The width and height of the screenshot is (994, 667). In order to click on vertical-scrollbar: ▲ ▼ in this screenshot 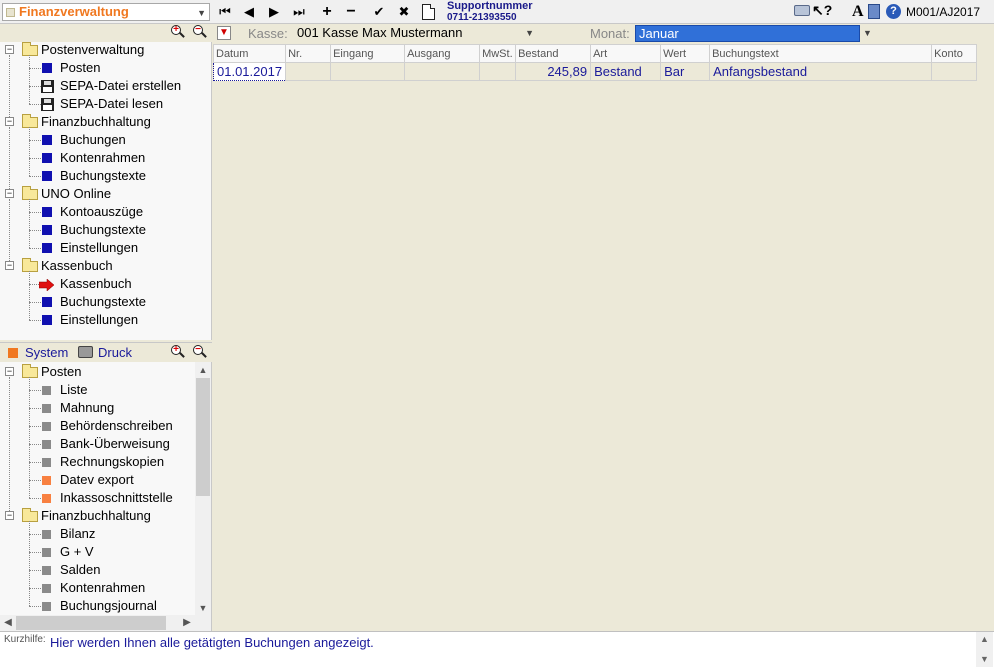, I will do `click(203, 489)`.